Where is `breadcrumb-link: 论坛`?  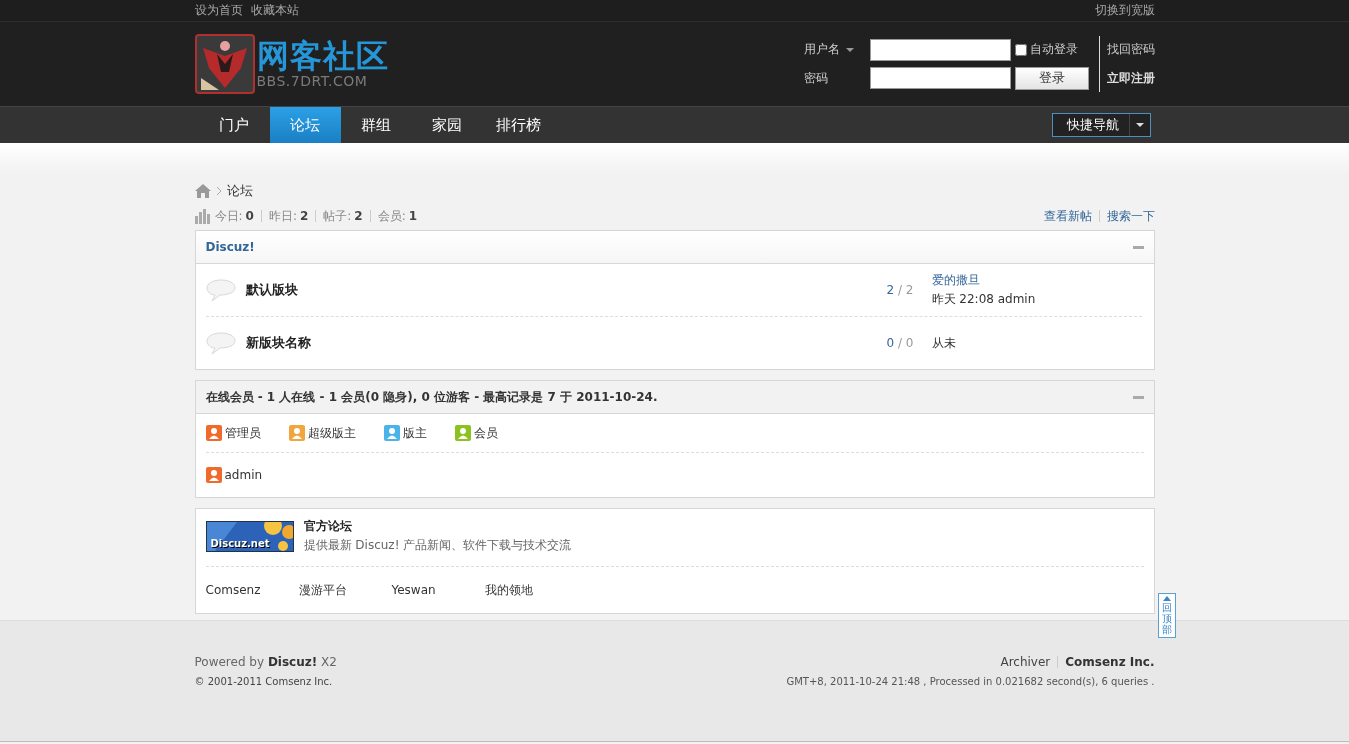
breadcrumb-link: 论坛 is located at coordinates (239, 191).